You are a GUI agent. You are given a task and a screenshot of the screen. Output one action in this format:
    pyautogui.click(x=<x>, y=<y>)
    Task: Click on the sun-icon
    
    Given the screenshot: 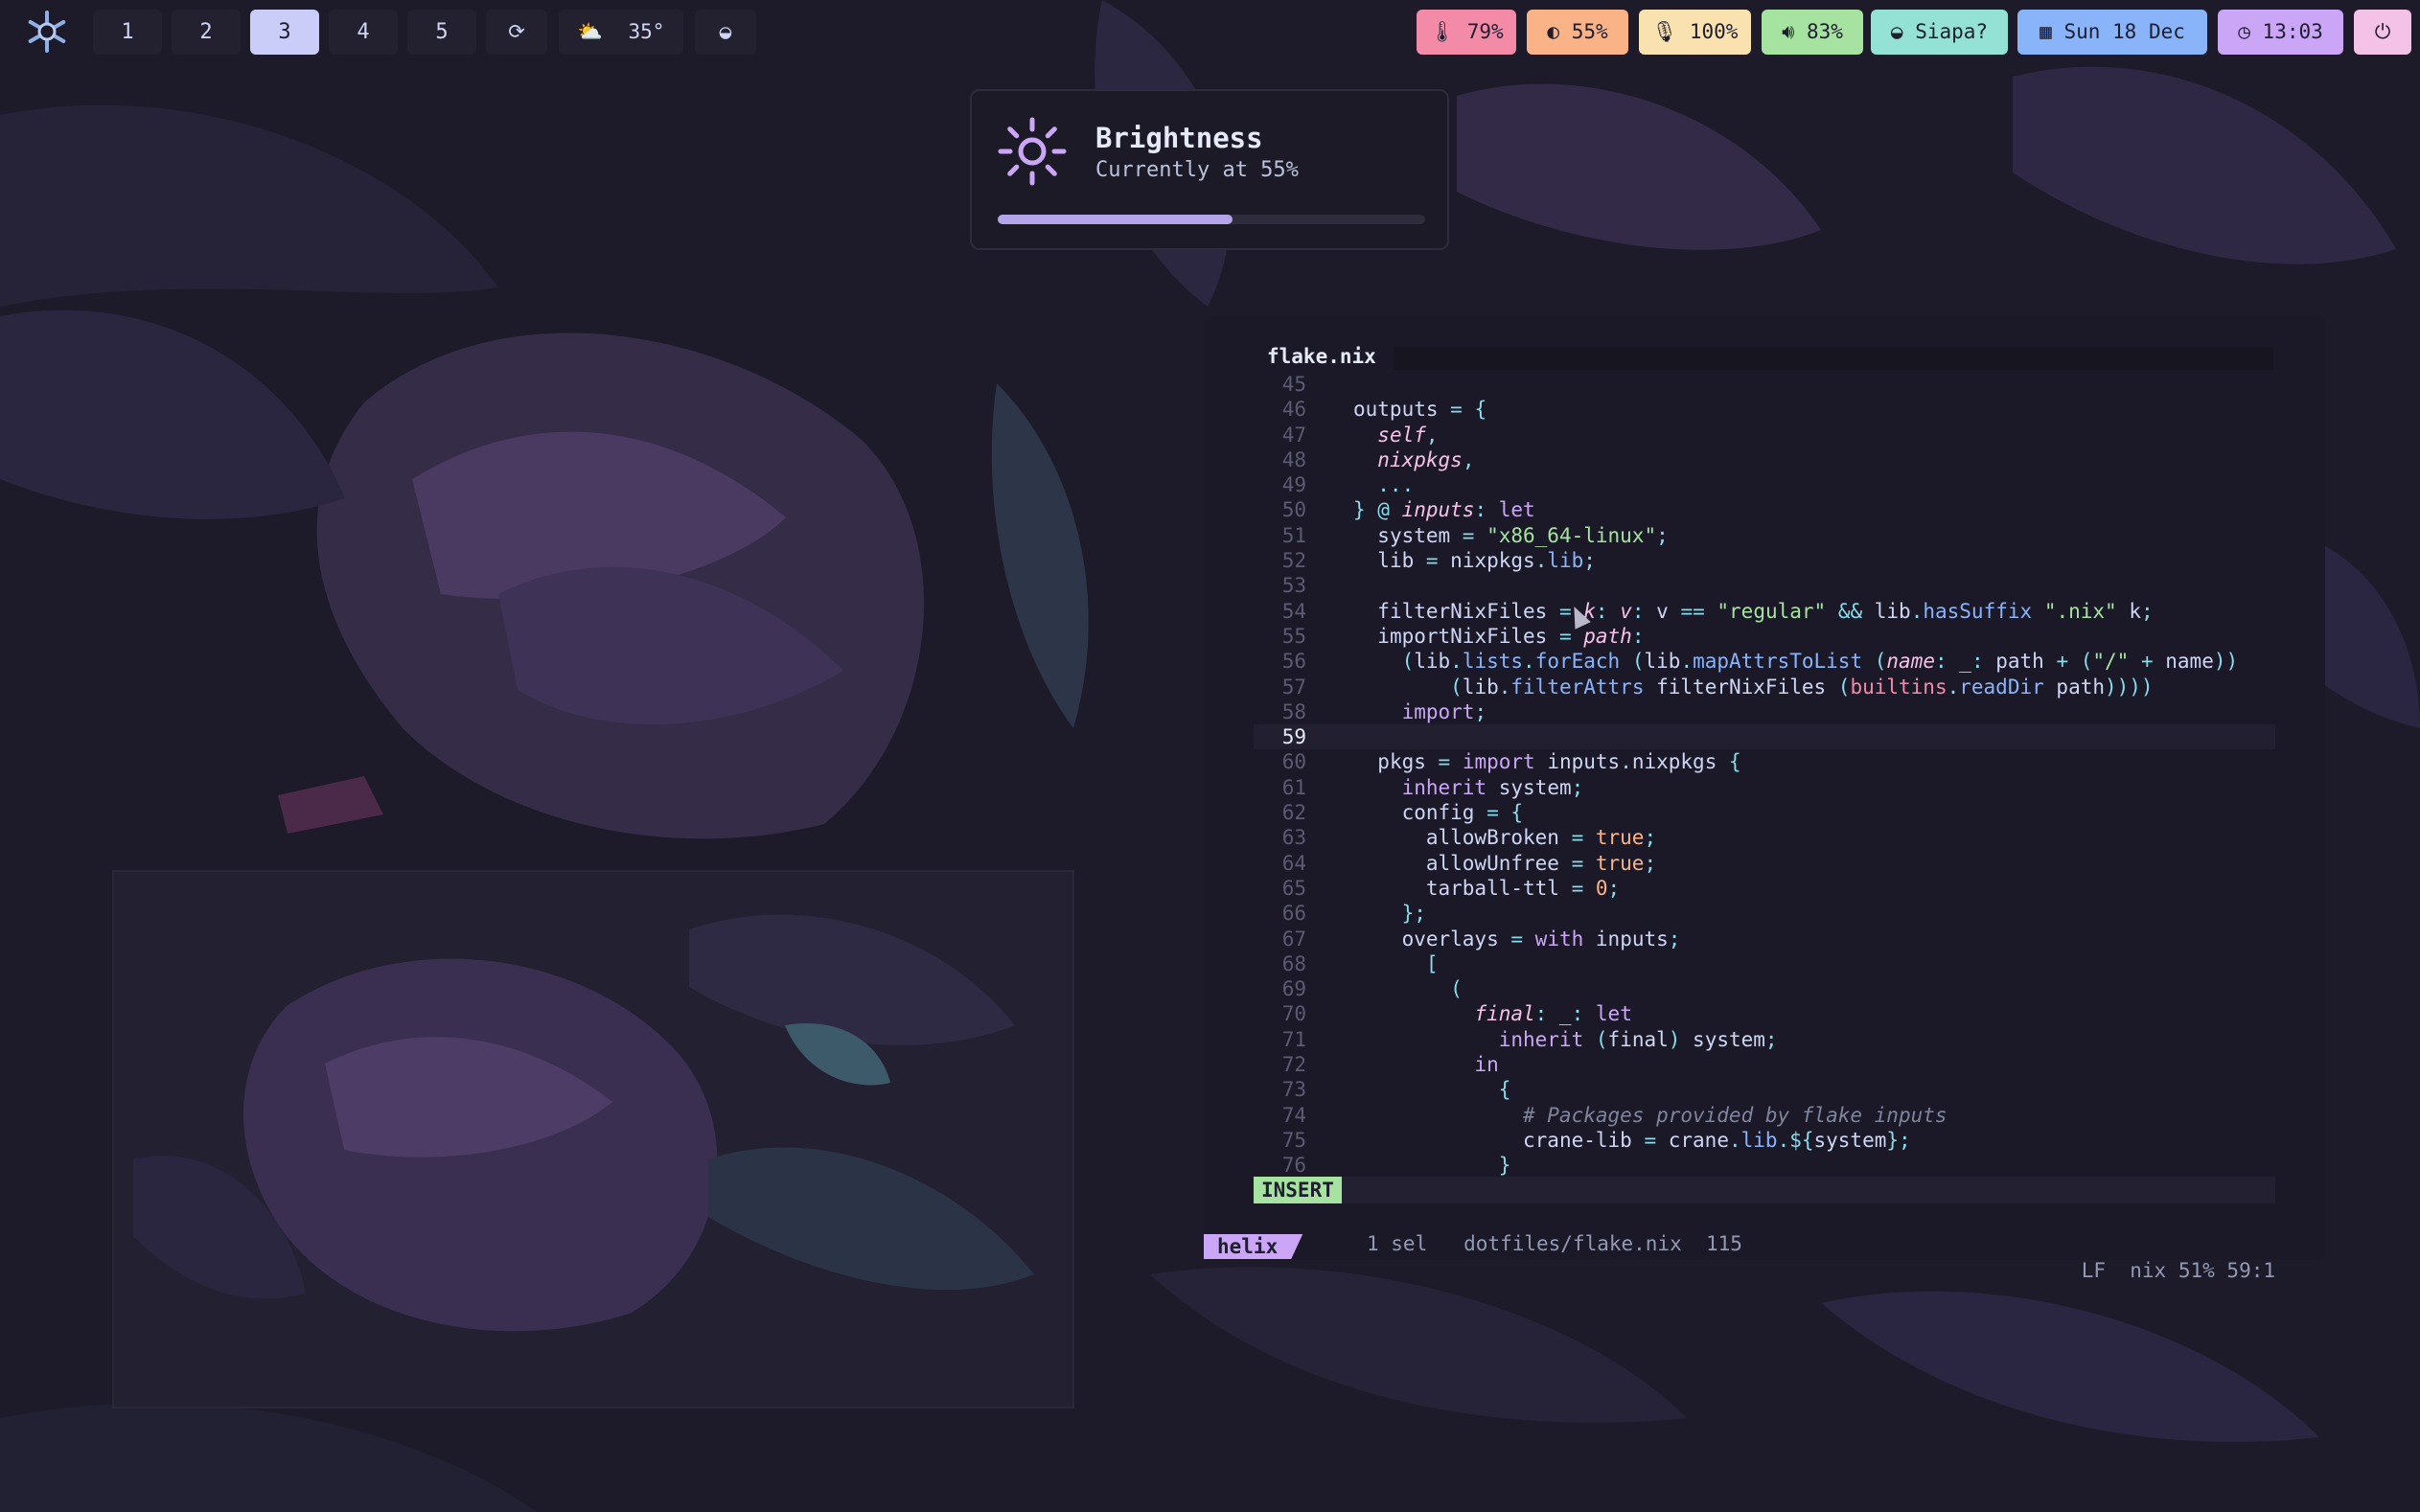 What is the action you would take?
    pyautogui.click(x=1032, y=151)
    